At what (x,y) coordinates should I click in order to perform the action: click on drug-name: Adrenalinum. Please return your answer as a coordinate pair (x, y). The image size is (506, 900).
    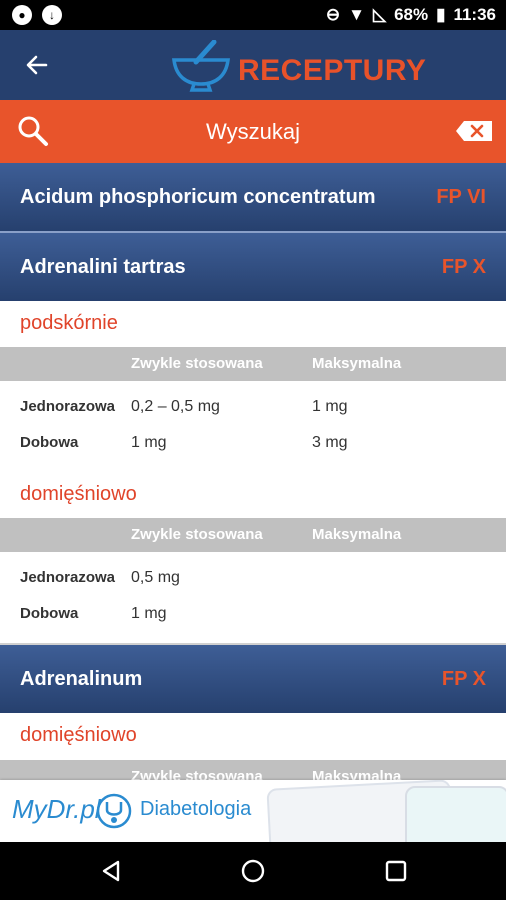
    Looking at the image, I should click on (81, 679).